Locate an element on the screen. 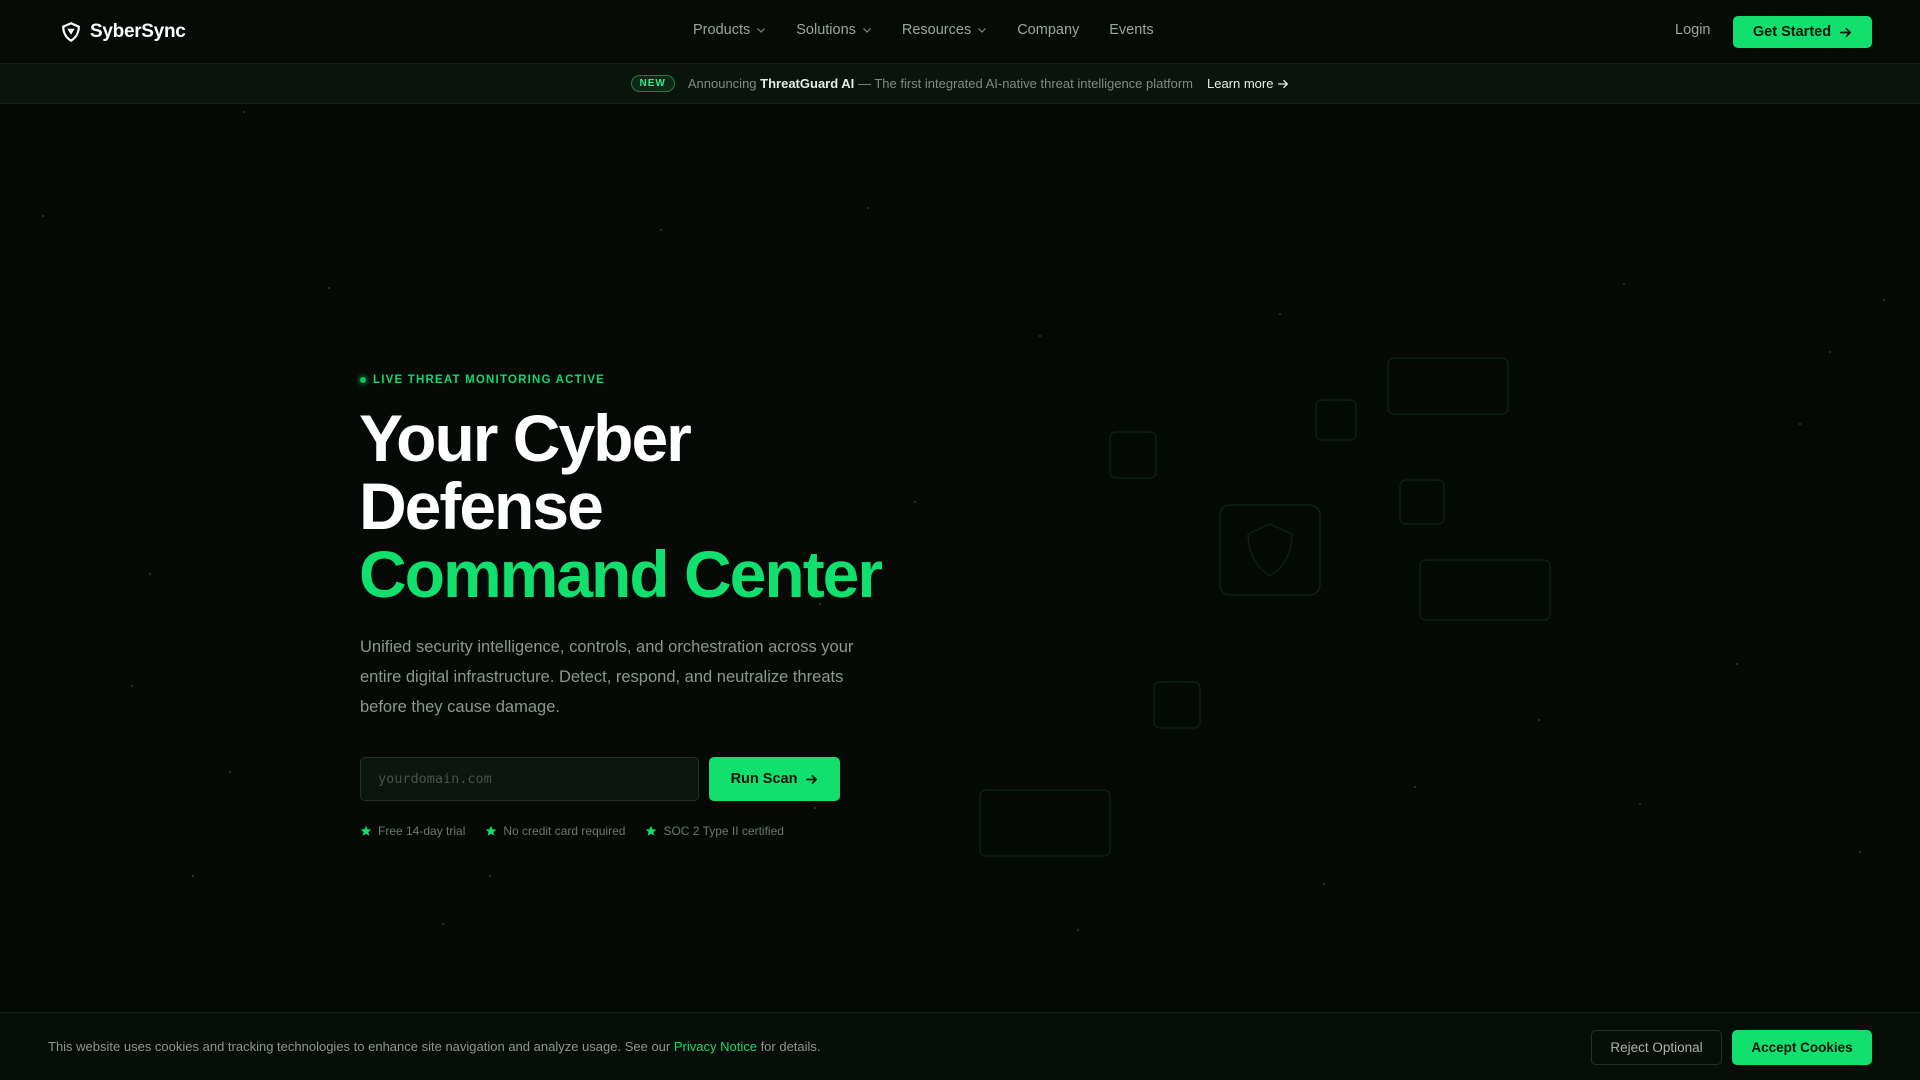 The image size is (1920, 1080). perk-label: SOC 2 Type II certified is located at coordinates (723, 831).